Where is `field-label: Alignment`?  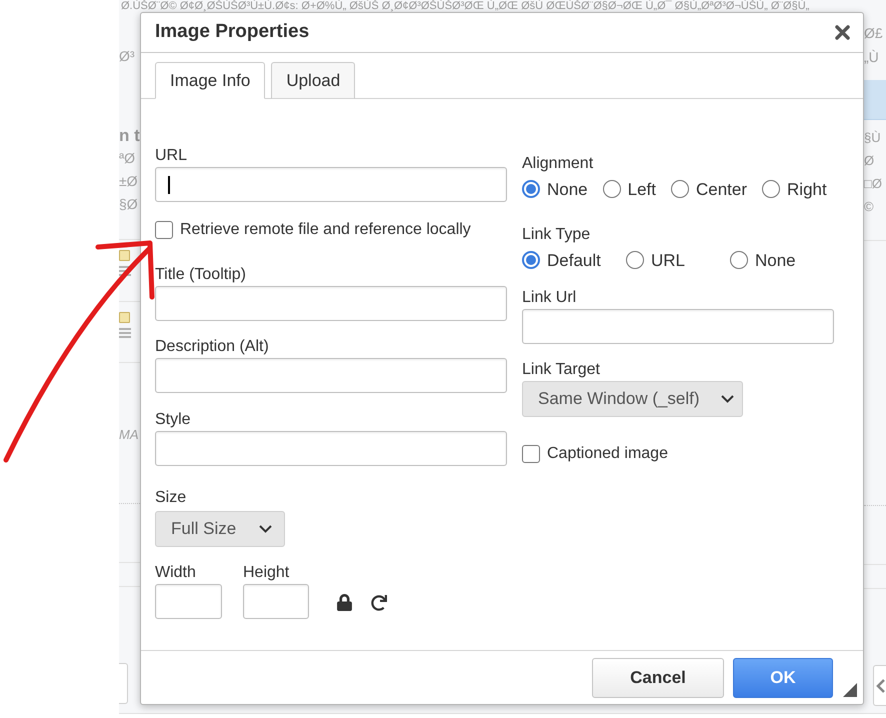 field-label: Alignment is located at coordinates (558, 164).